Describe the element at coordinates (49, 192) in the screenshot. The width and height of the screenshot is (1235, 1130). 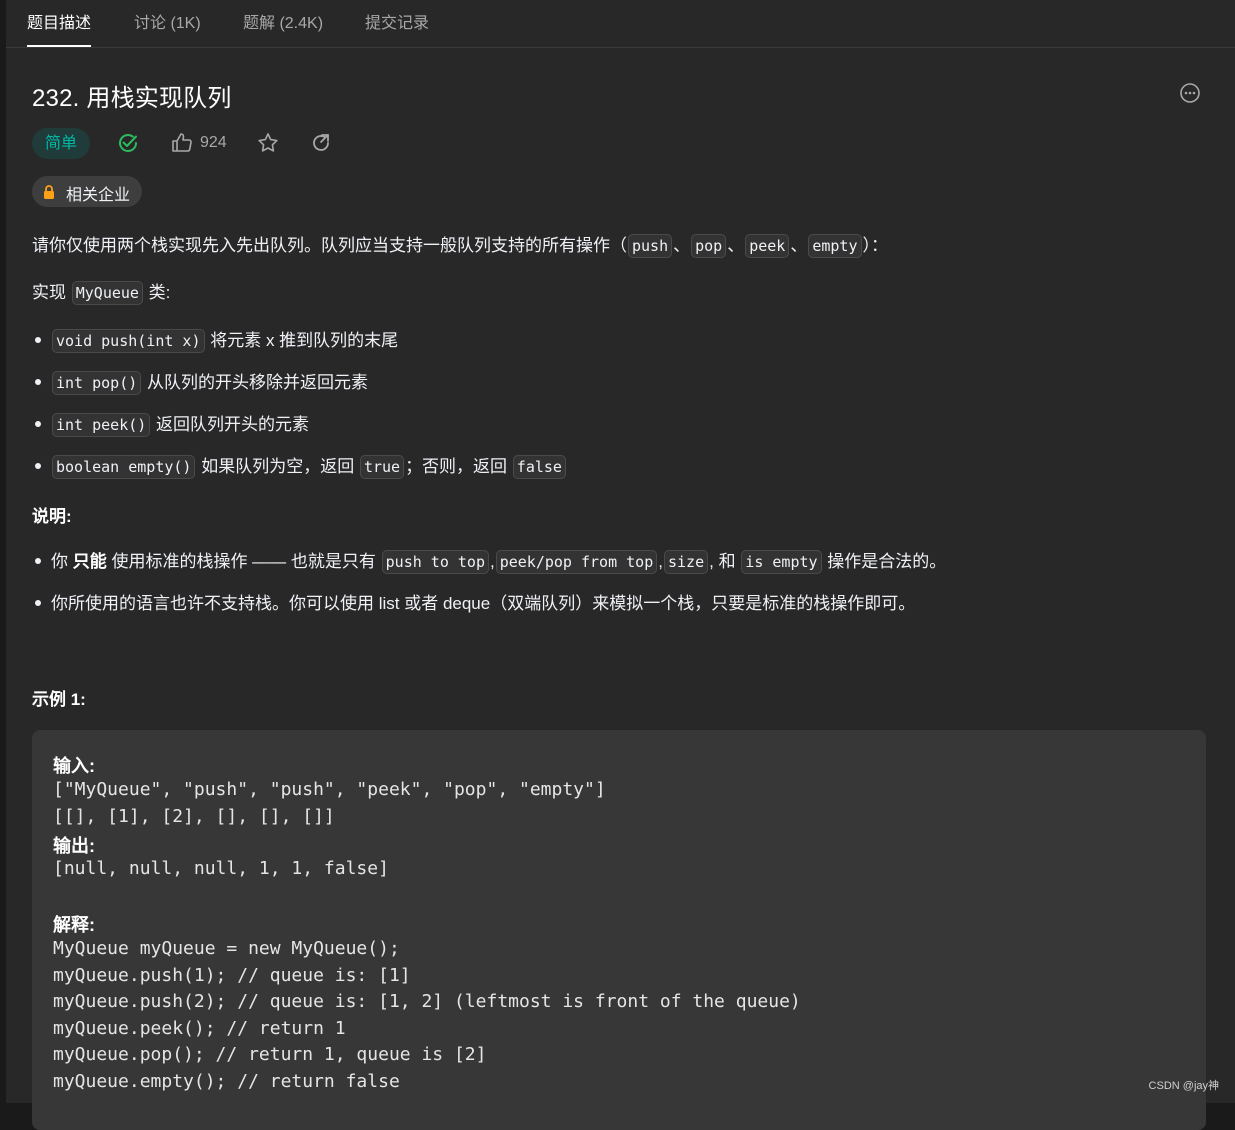
I see `lock-icon` at that location.